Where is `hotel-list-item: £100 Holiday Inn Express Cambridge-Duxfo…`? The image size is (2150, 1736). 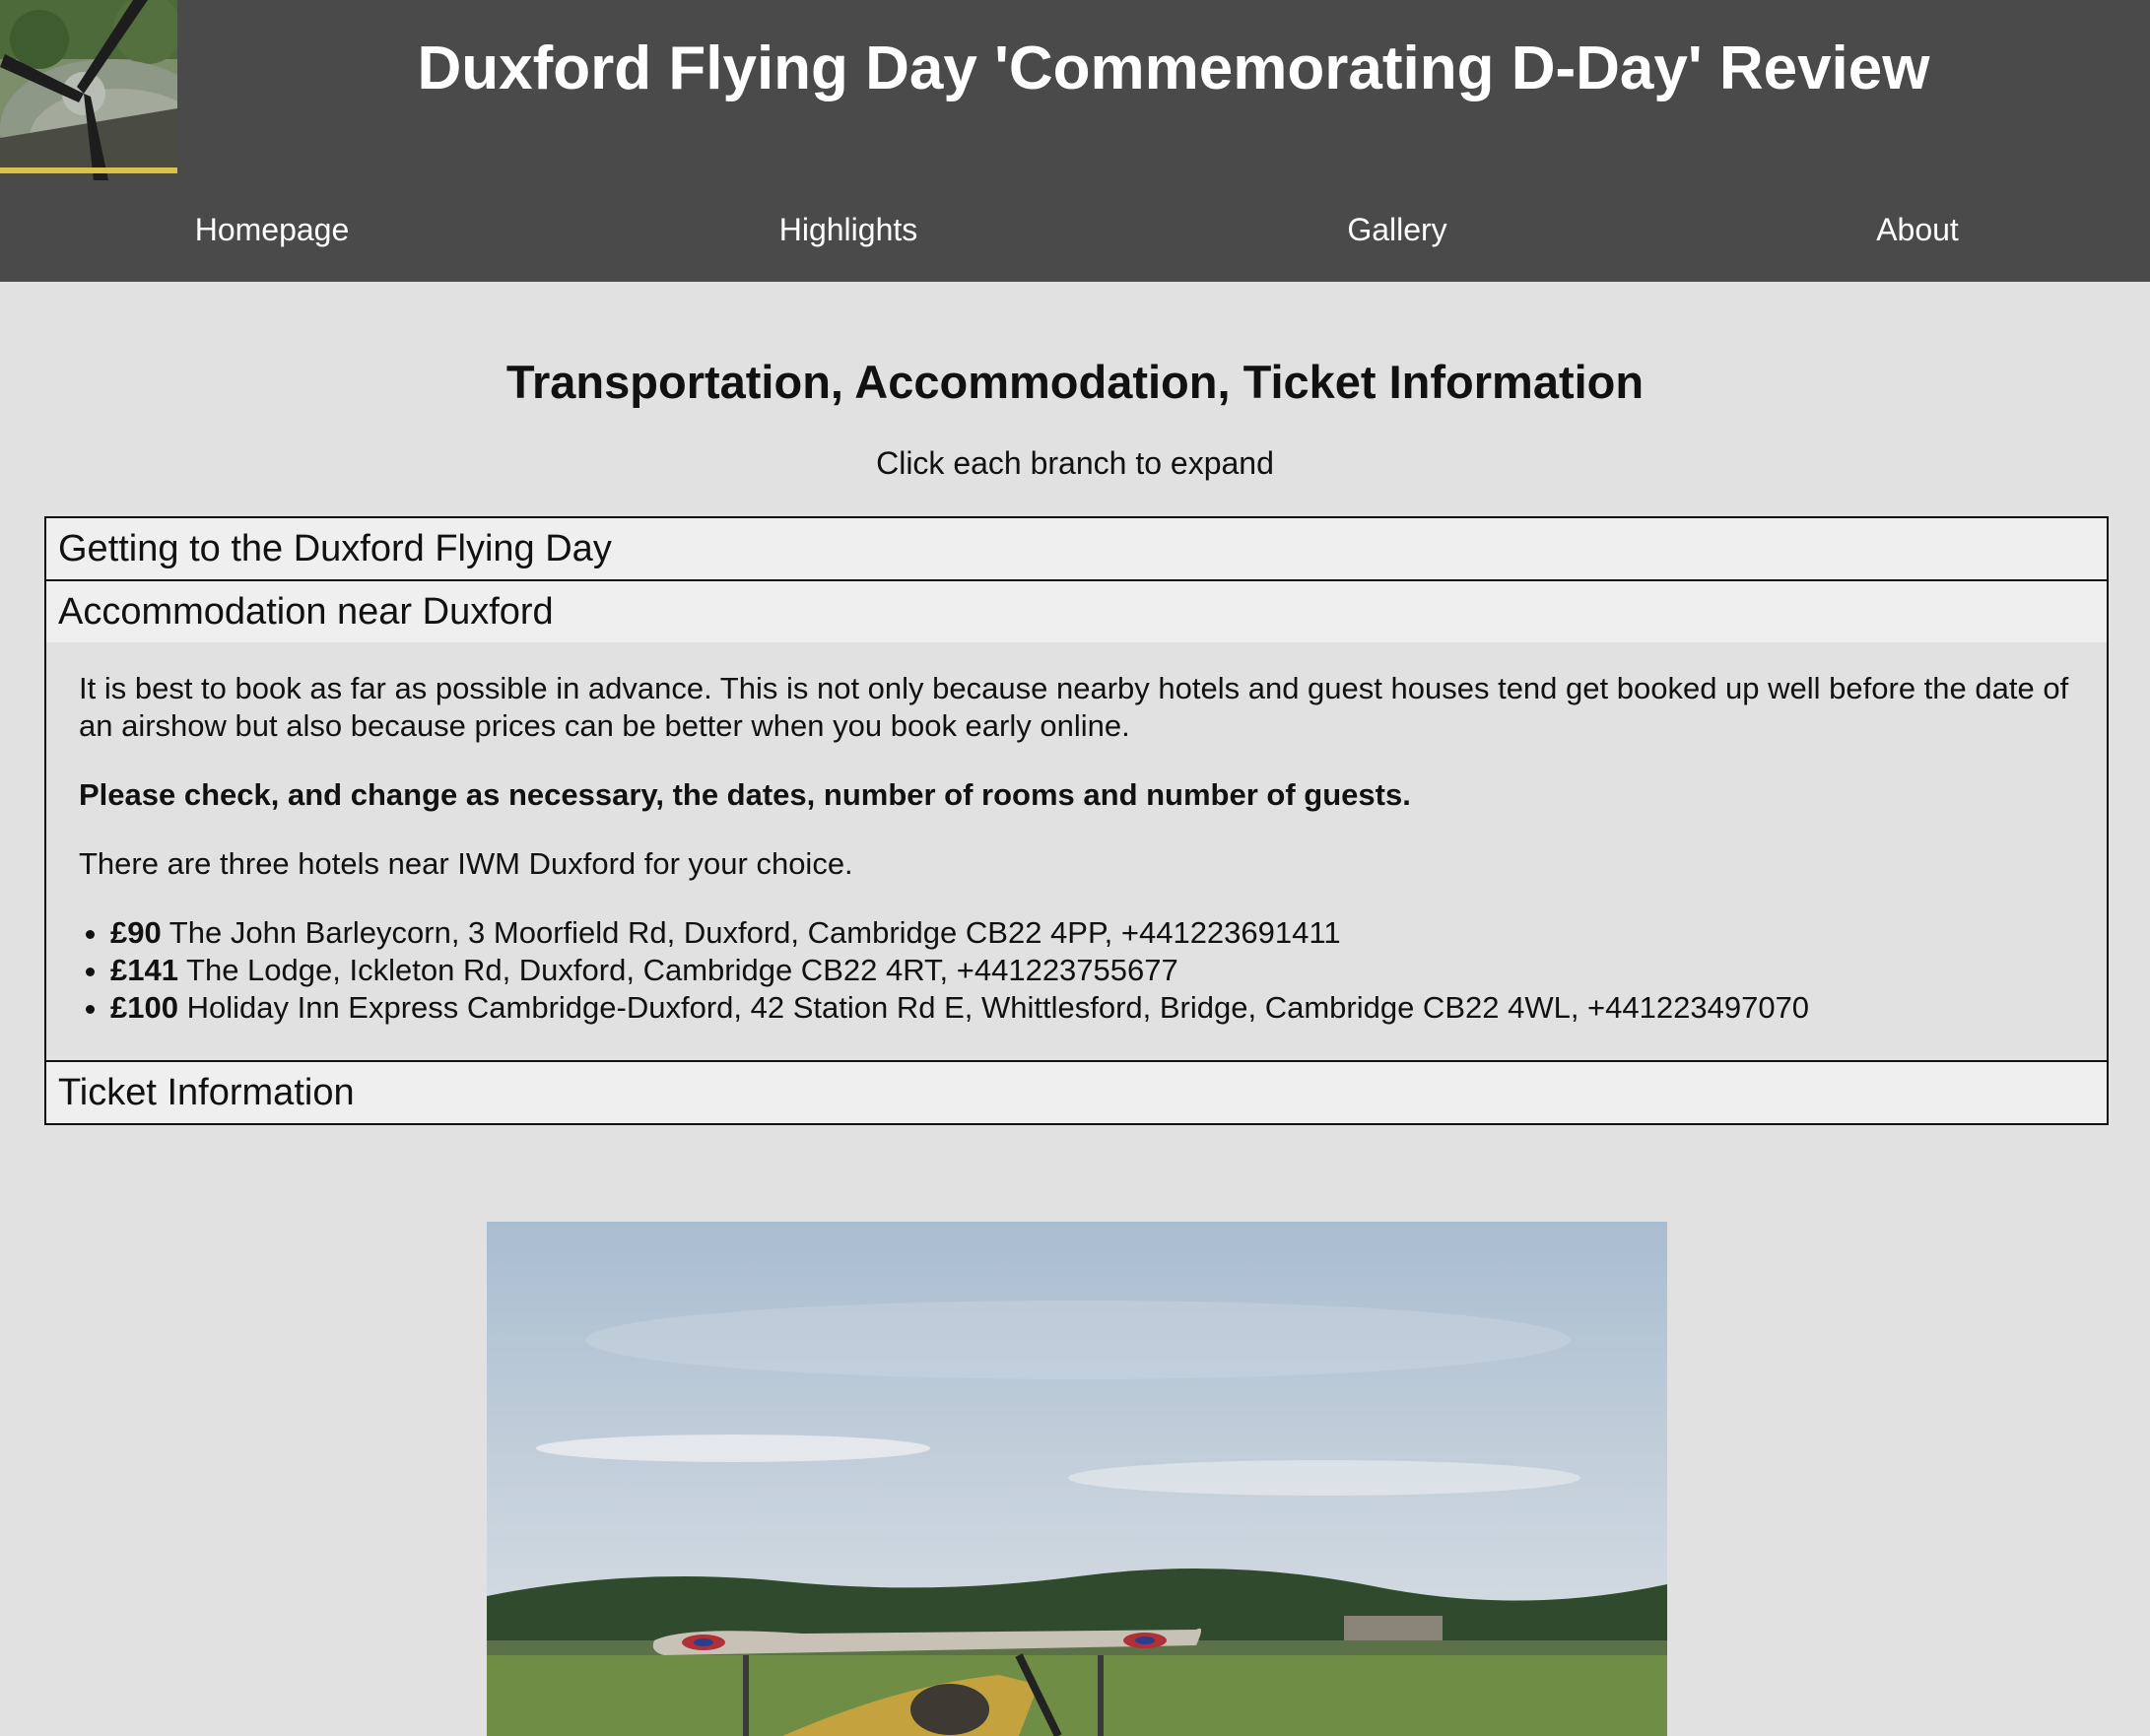 hotel-list-item: £100 Holiday Inn Express Cambridge-Duxfo… is located at coordinates (1092, 1008).